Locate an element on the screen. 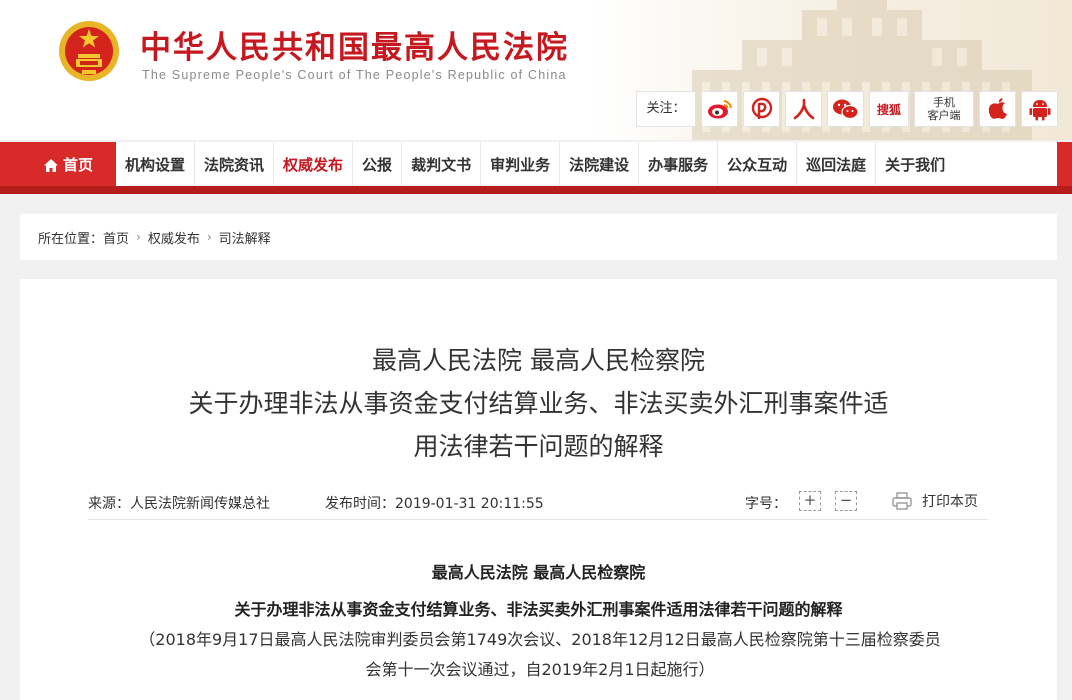  article-source: 来源：人民法院新闻传媒总社 is located at coordinates (179, 504).